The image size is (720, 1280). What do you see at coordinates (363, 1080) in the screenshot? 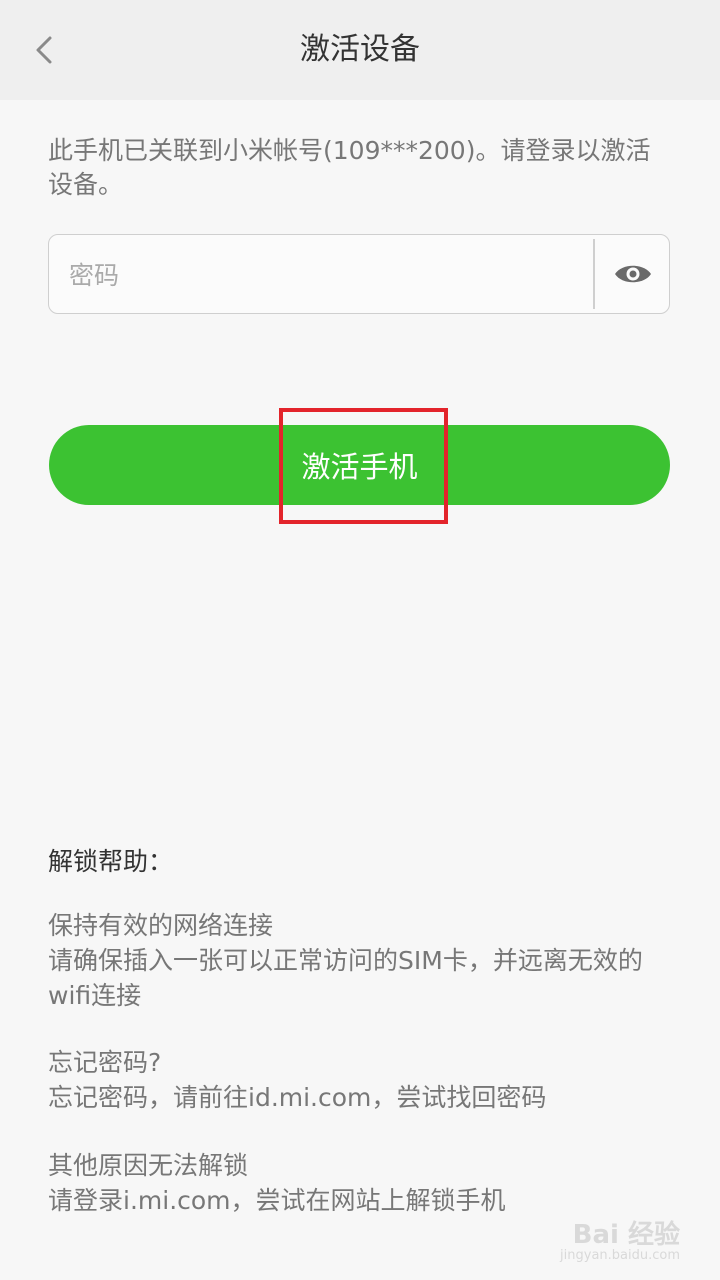
I see `help-item-forgot-password: 忘记密码? 忘记密码，请前往id.mi.com，尝试找回密码` at bounding box center [363, 1080].